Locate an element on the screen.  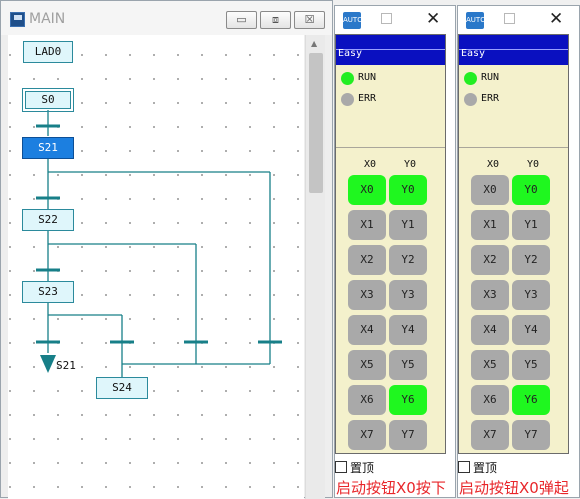
step-s0: S0 is located at coordinates (48, 100).